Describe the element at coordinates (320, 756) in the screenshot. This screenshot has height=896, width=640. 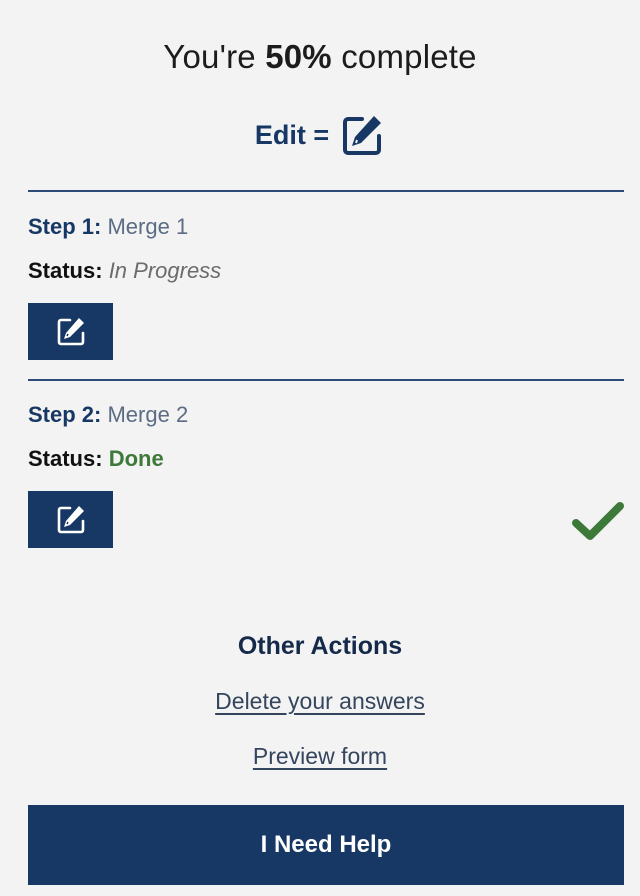
I see `preview-form-link: Preview form` at that location.